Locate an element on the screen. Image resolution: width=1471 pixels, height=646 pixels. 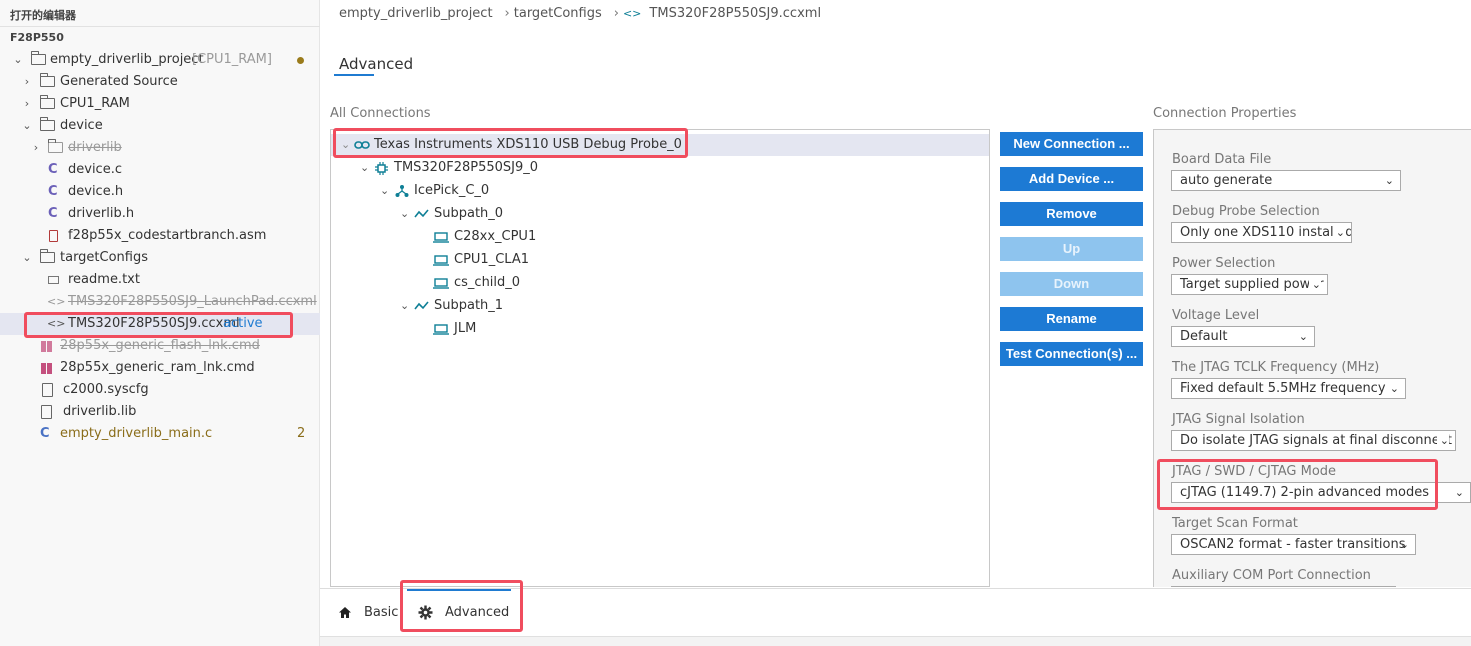
tree-item-asm-file: f28p55x_codestartbranch.asm is located at coordinates (160, 236).